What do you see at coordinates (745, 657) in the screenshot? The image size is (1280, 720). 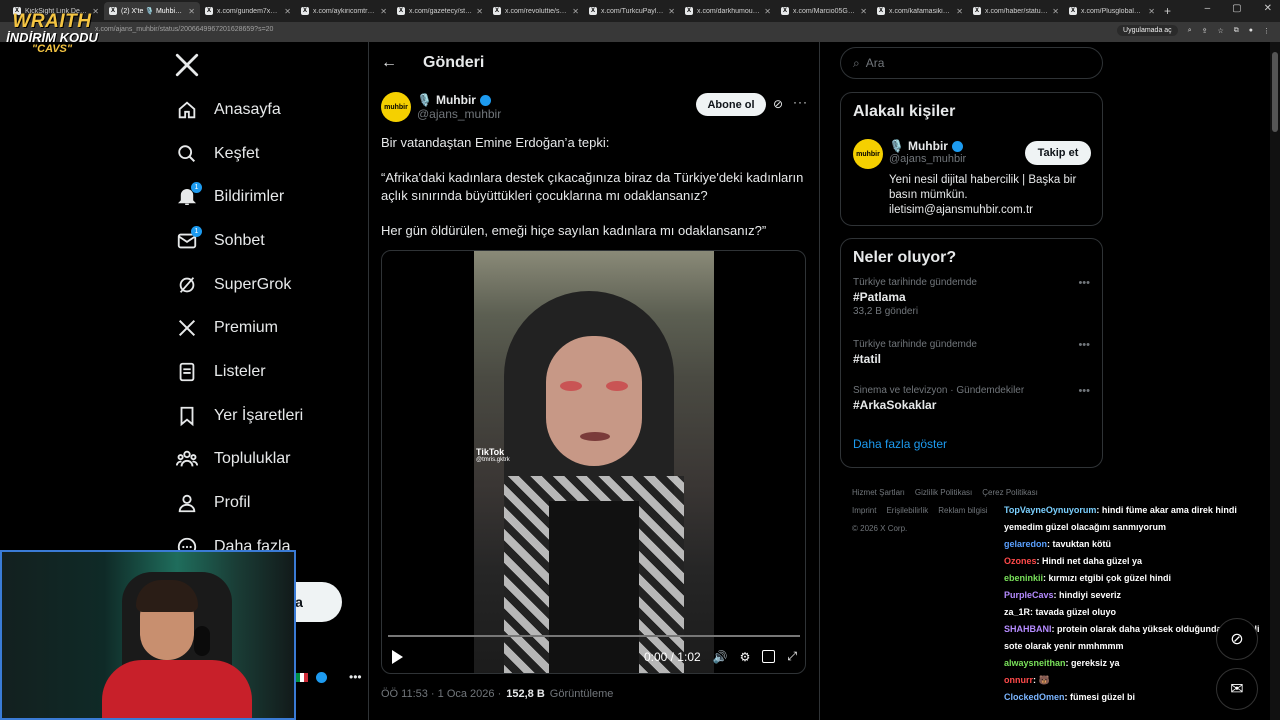 I see `settings-icon: ⚙` at bounding box center [745, 657].